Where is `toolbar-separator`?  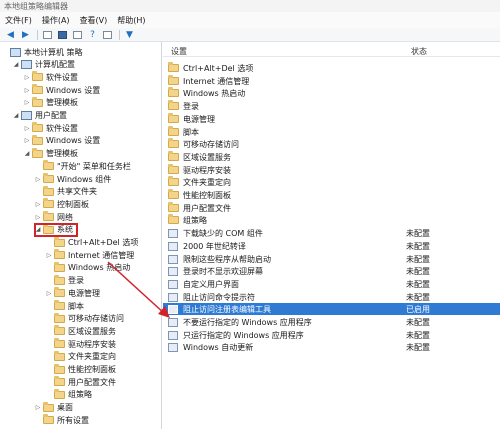 toolbar-separator is located at coordinates (119, 34).